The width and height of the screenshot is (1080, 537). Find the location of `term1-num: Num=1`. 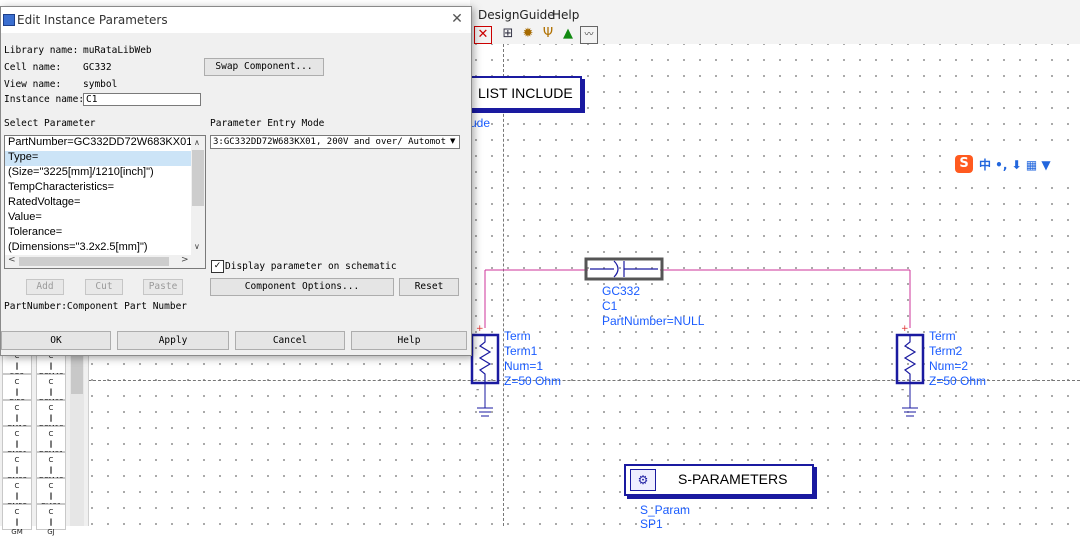

term1-num: Num=1 is located at coordinates (524, 366).